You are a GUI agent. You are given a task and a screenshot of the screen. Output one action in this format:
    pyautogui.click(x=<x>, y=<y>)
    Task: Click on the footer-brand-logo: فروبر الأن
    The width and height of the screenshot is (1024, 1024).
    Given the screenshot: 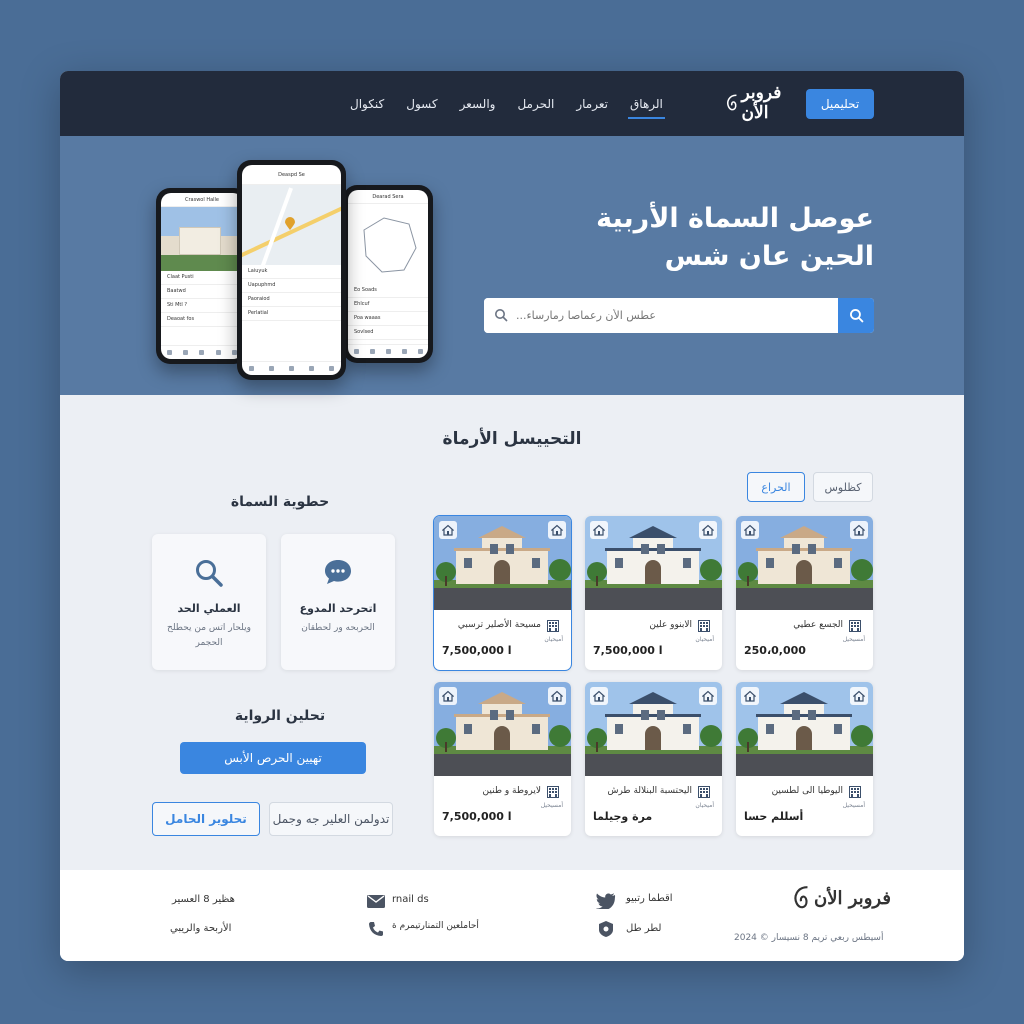 What is the action you would take?
    pyautogui.click(x=840, y=898)
    